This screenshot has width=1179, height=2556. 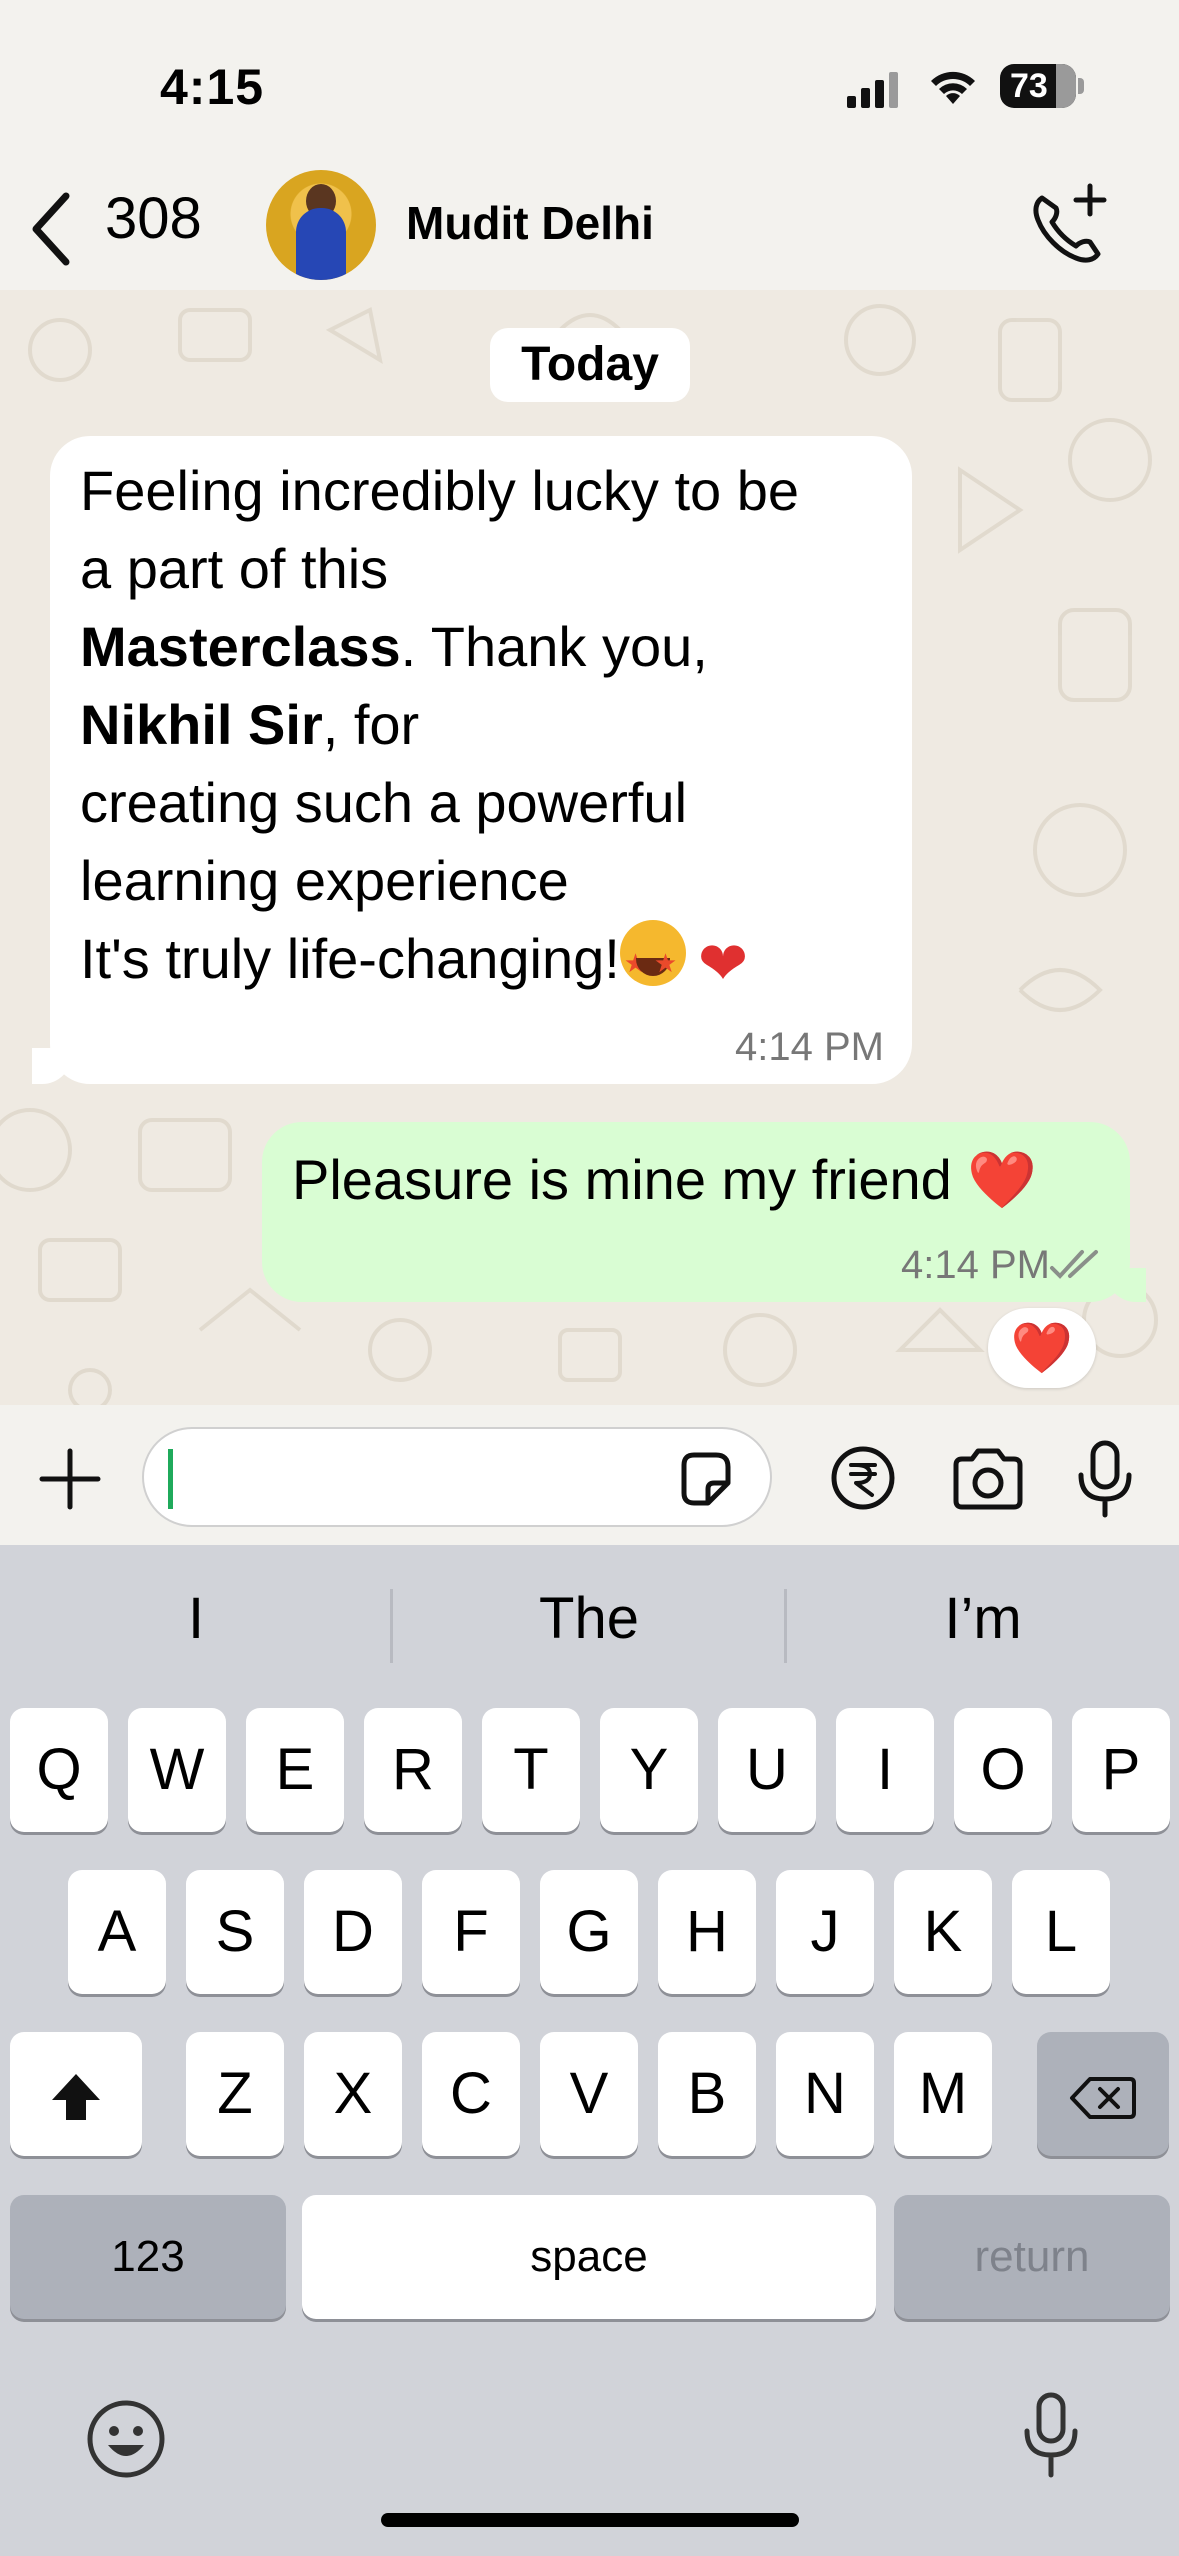 I want to click on home-indicator, so click(x=590, y=2520).